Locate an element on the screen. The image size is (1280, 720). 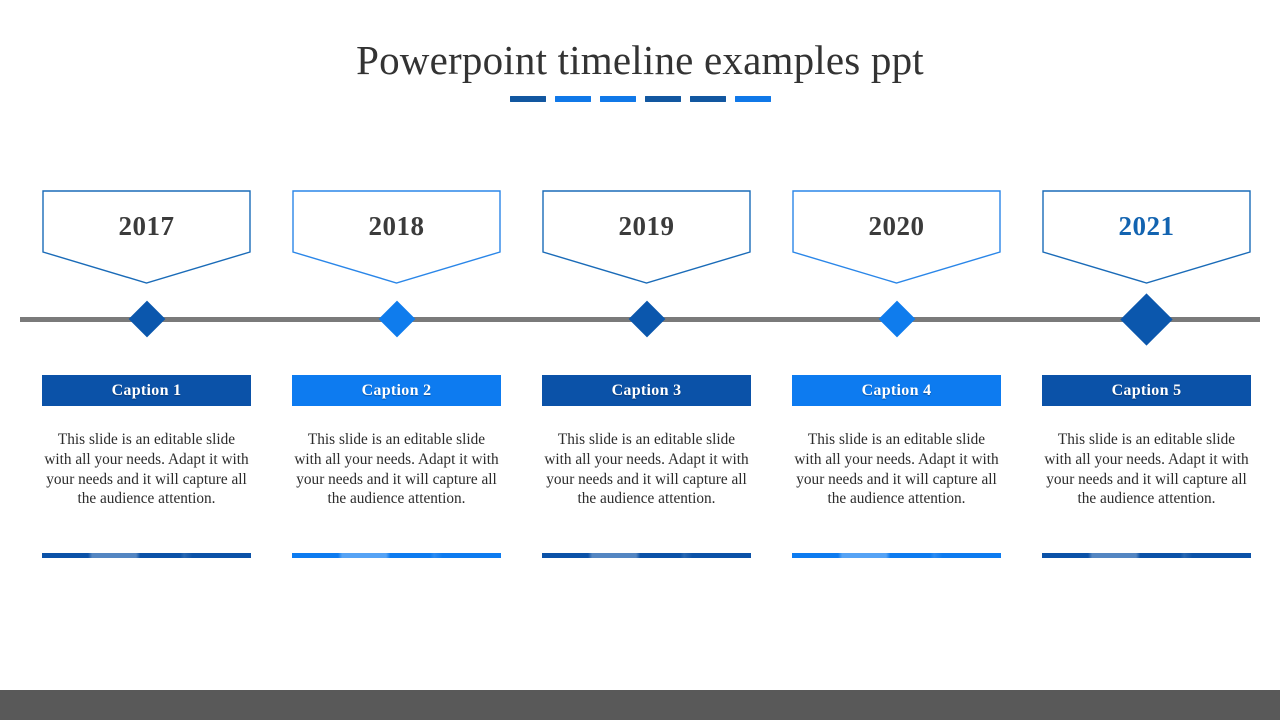
caption-label: Caption 3 is located at coordinates (646, 390).